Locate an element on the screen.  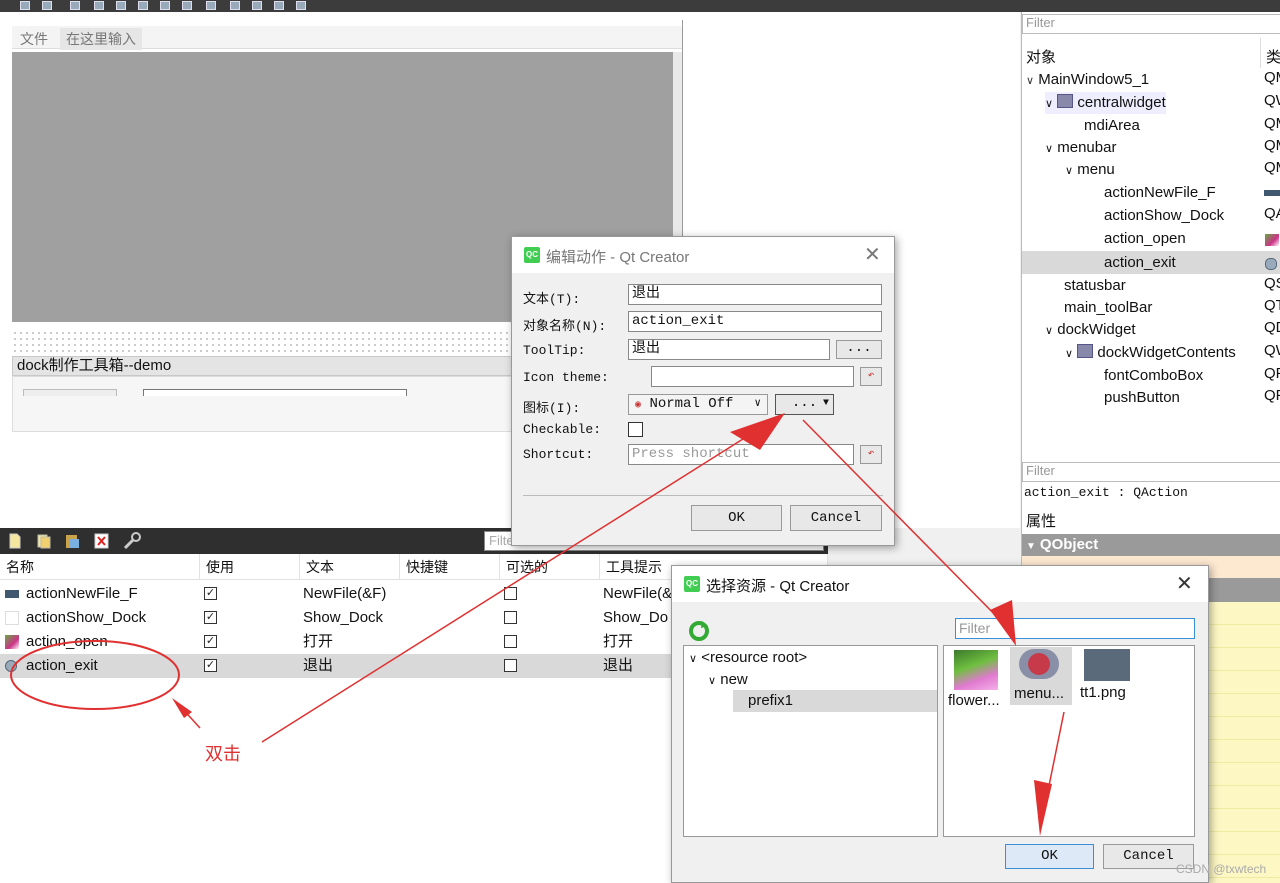
icon-browse-button: ... ▼ is located at coordinates (804, 404).